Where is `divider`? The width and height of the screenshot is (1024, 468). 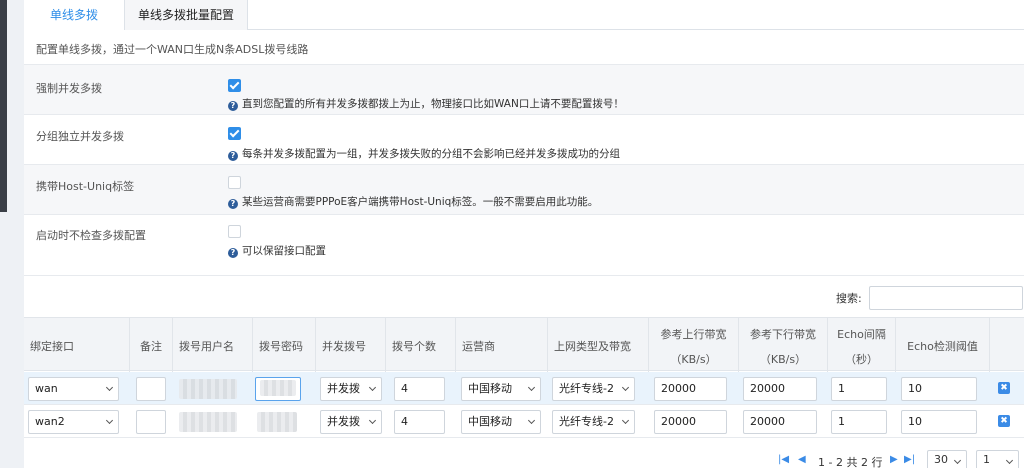 divider is located at coordinates (524, 275).